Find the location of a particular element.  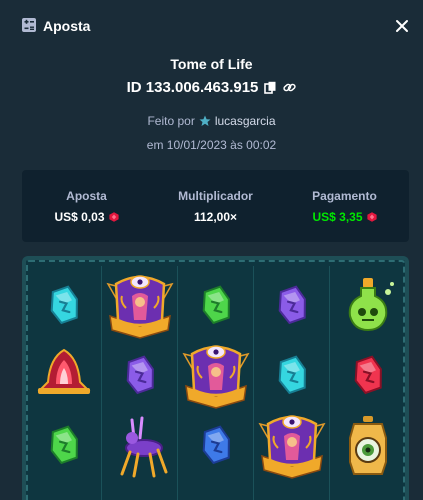

modal-header: Aposta is located at coordinates (211, 26).